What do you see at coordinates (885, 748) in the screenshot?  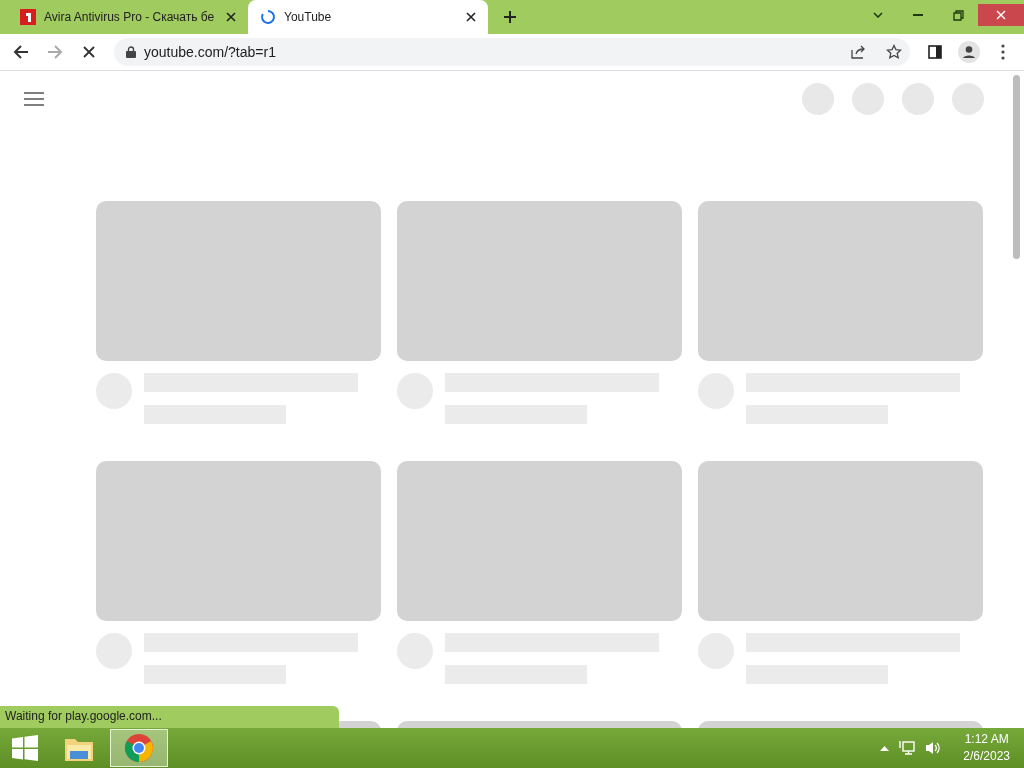 I see `show-hidden-icons-icon` at bounding box center [885, 748].